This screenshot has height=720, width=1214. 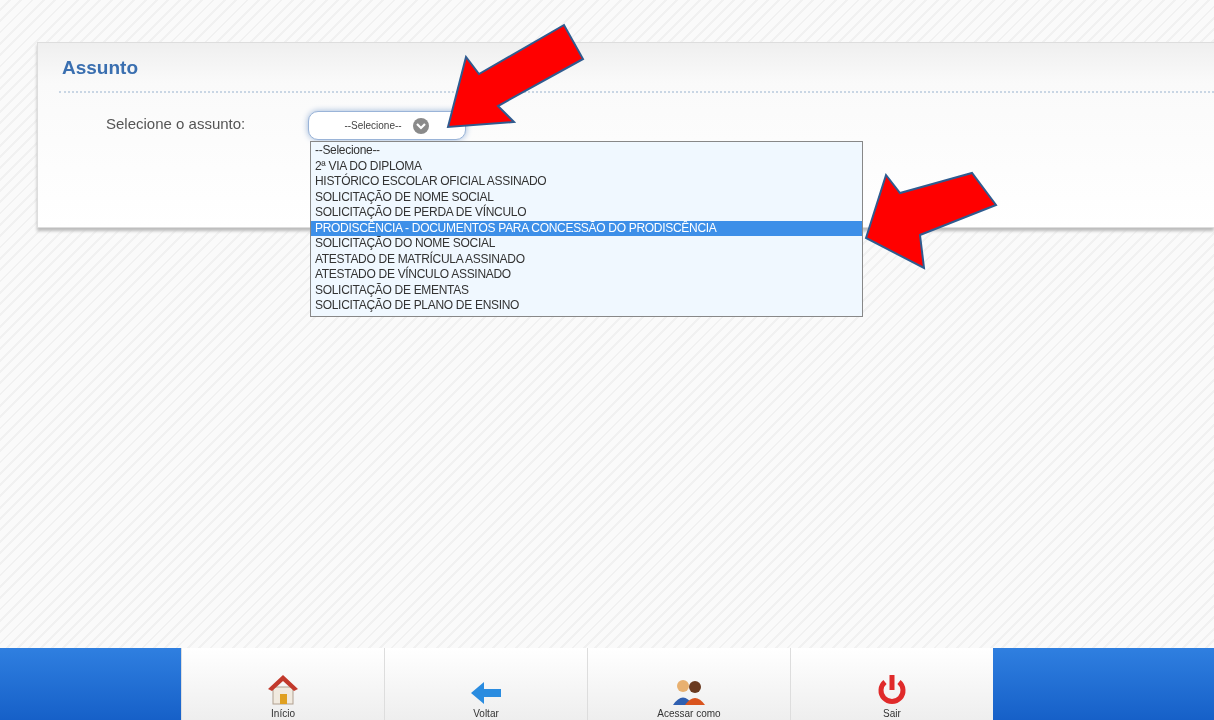 I want to click on panel-title: Assunto, so click(x=100, y=68).